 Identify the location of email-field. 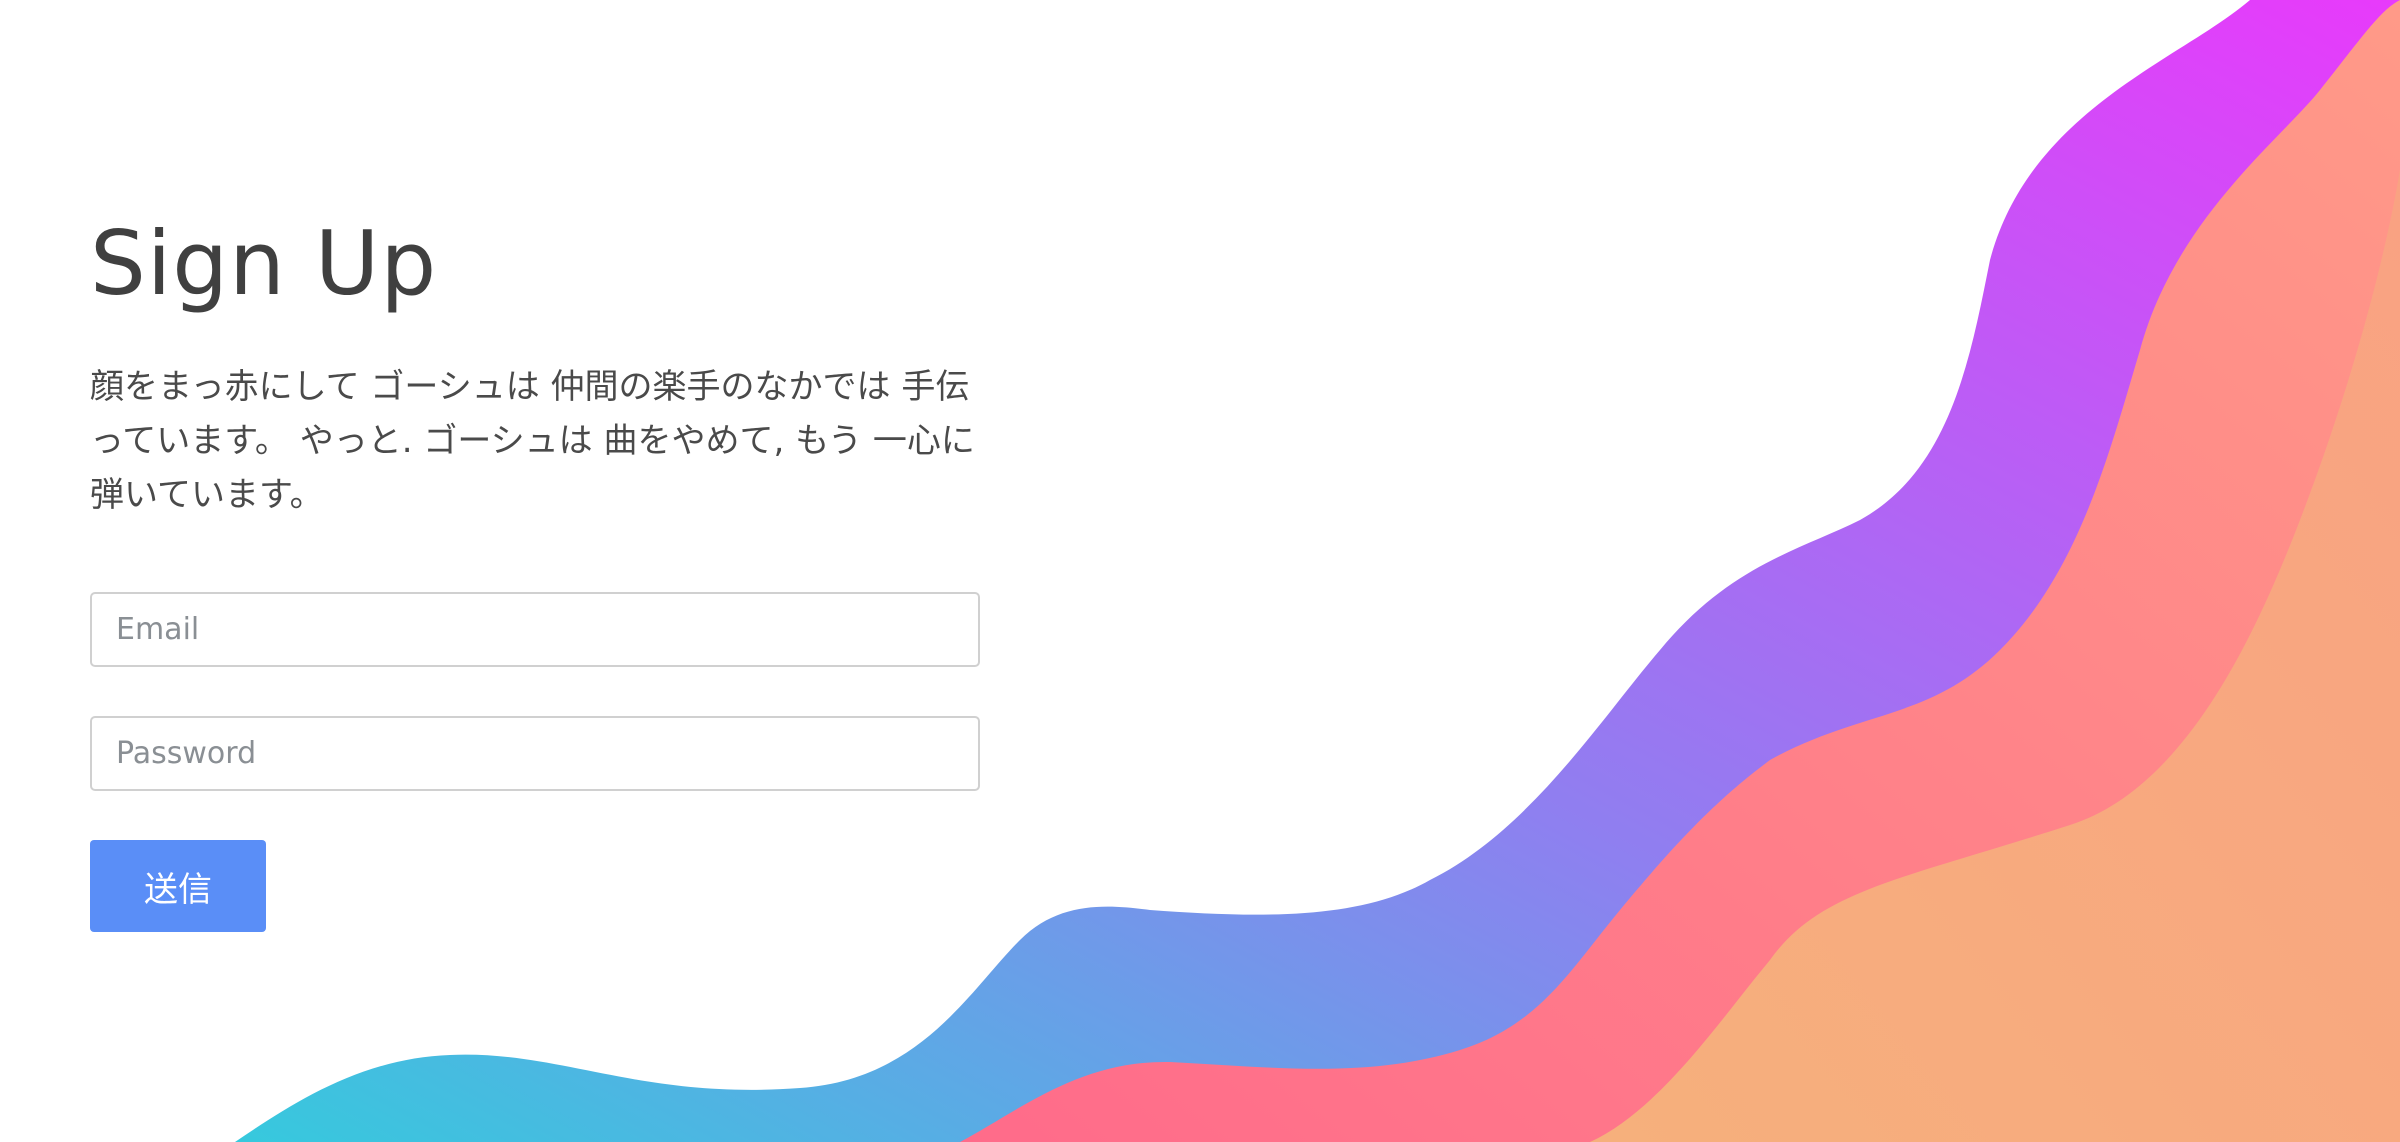
(535, 629).